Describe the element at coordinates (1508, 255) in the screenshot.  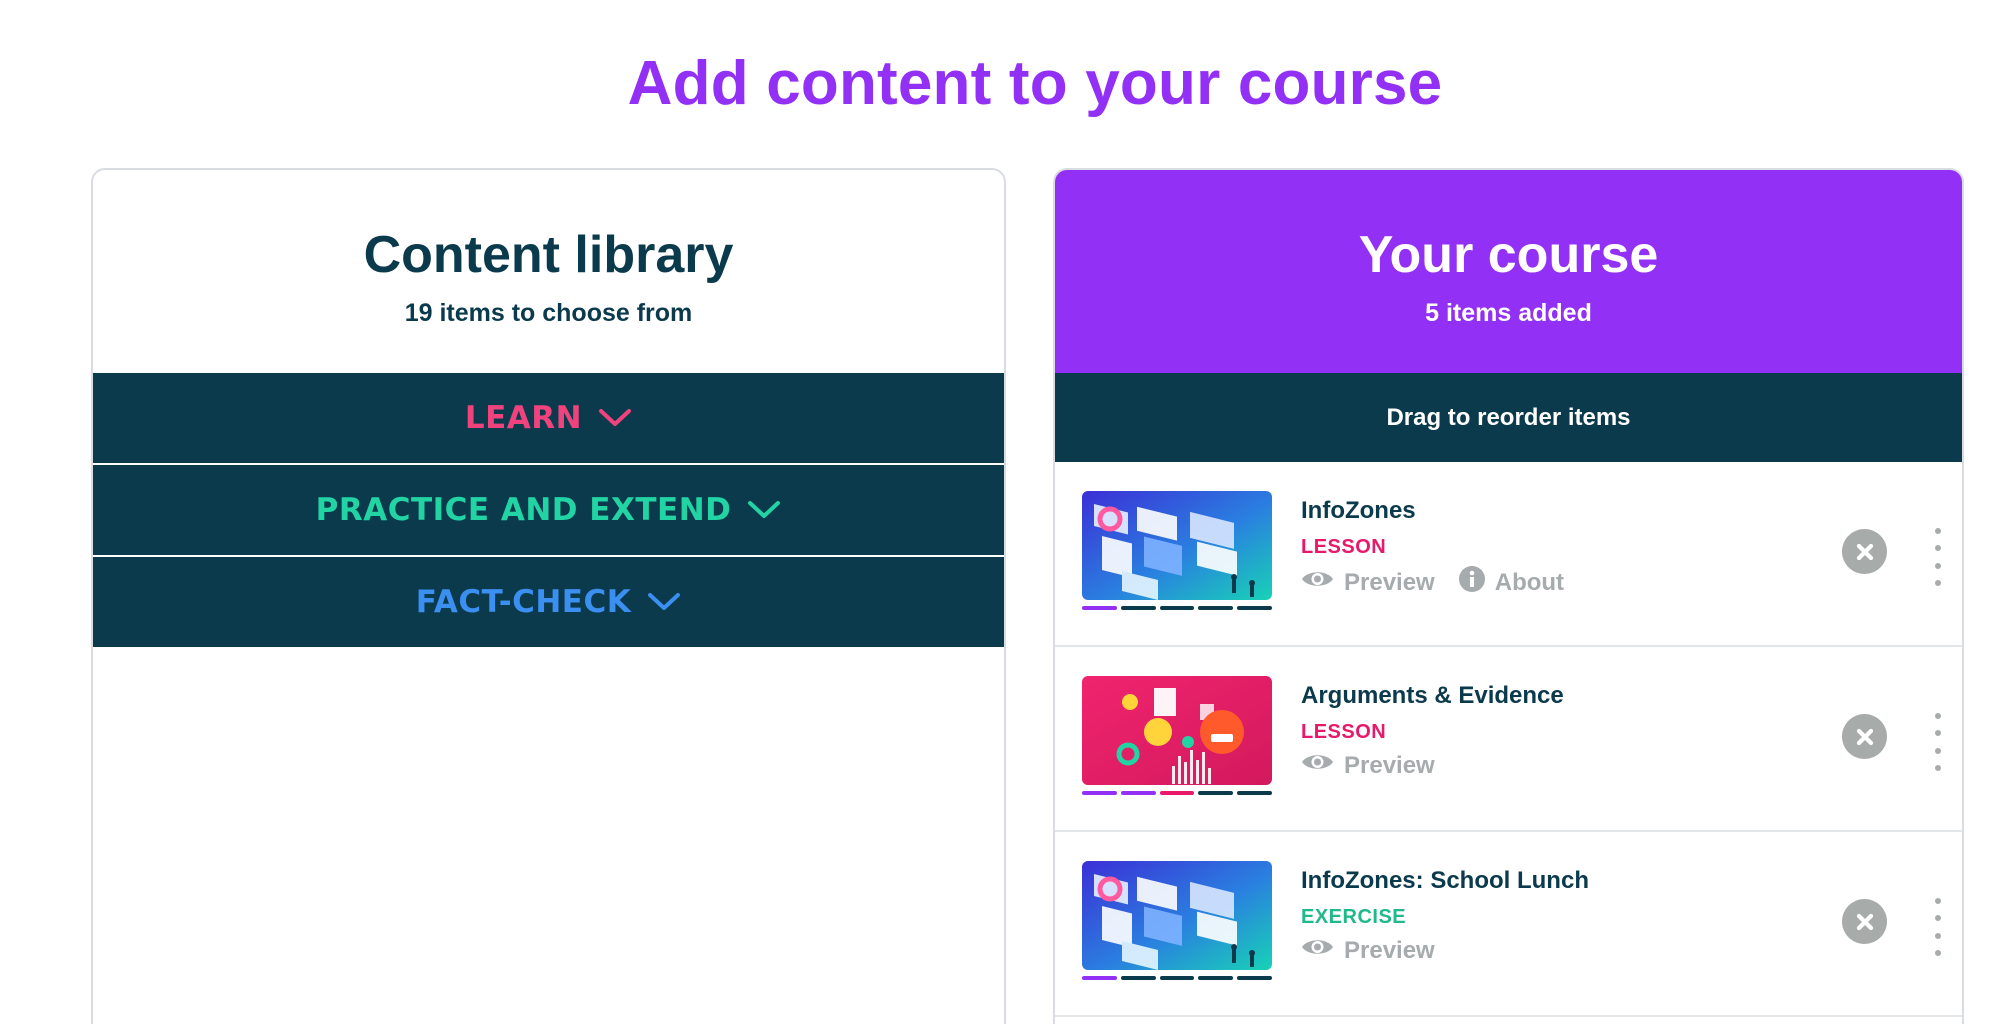
I see `your-course-title: Your course` at that location.